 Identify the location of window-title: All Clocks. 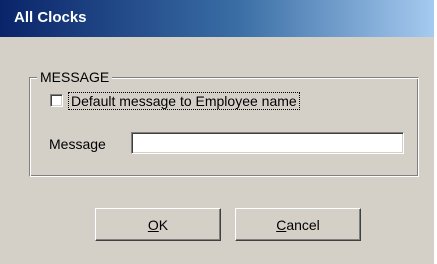
(50, 17).